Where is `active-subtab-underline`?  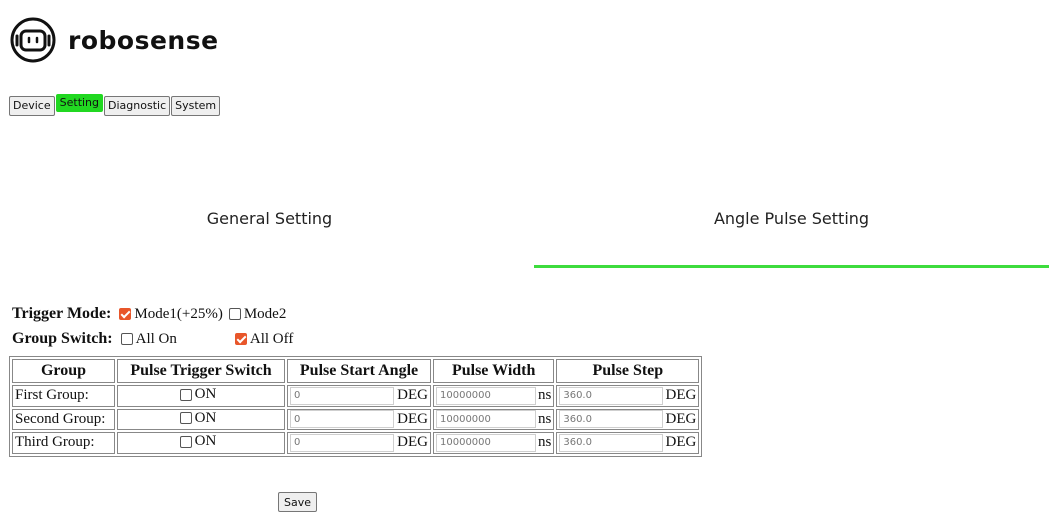 active-subtab-underline is located at coordinates (791, 266).